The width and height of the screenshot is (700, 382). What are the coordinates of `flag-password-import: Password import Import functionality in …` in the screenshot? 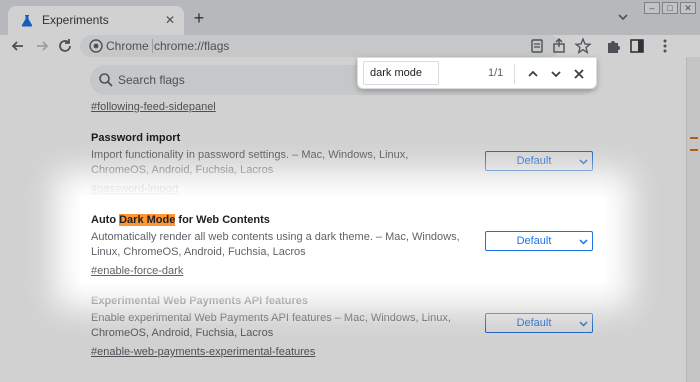 It's located at (346, 163).